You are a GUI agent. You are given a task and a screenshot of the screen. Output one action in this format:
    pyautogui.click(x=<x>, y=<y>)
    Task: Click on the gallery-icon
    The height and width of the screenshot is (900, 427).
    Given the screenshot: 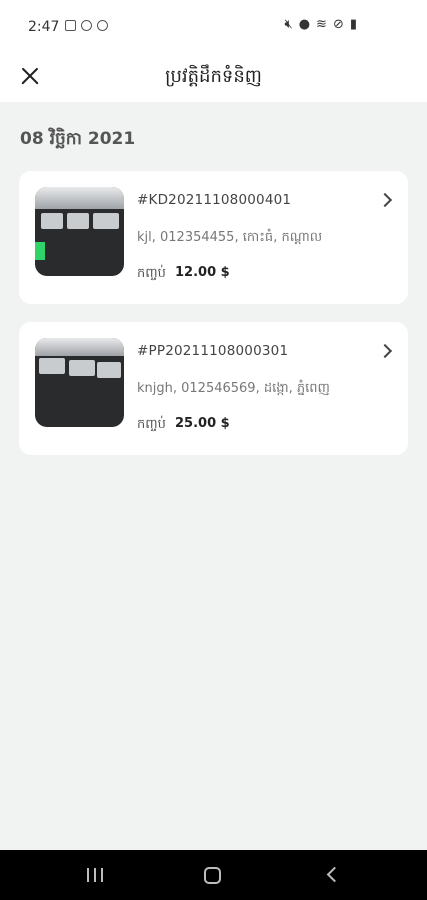 What is the action you would take?
    pyautogui.click(x=70, y=25)
    